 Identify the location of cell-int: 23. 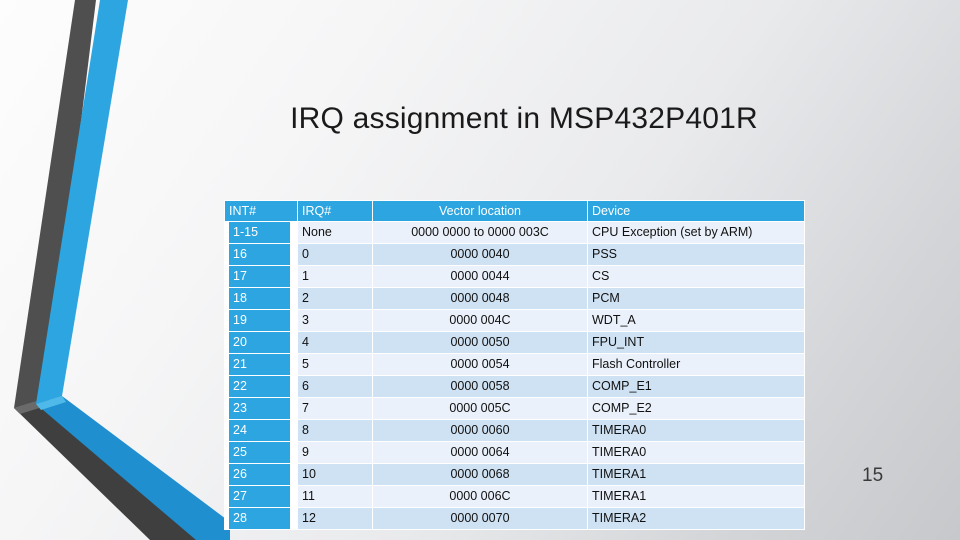
(261, 408).